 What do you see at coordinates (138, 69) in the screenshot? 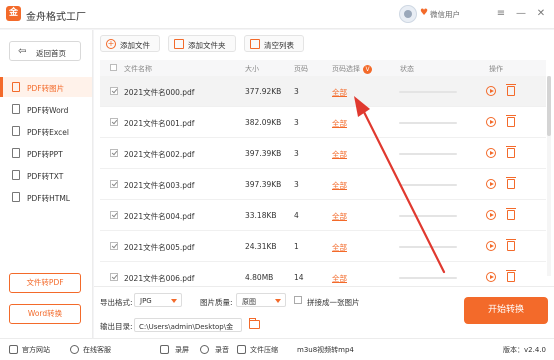
I see `header-name: 文件名称` at bounding box center [138, 69].